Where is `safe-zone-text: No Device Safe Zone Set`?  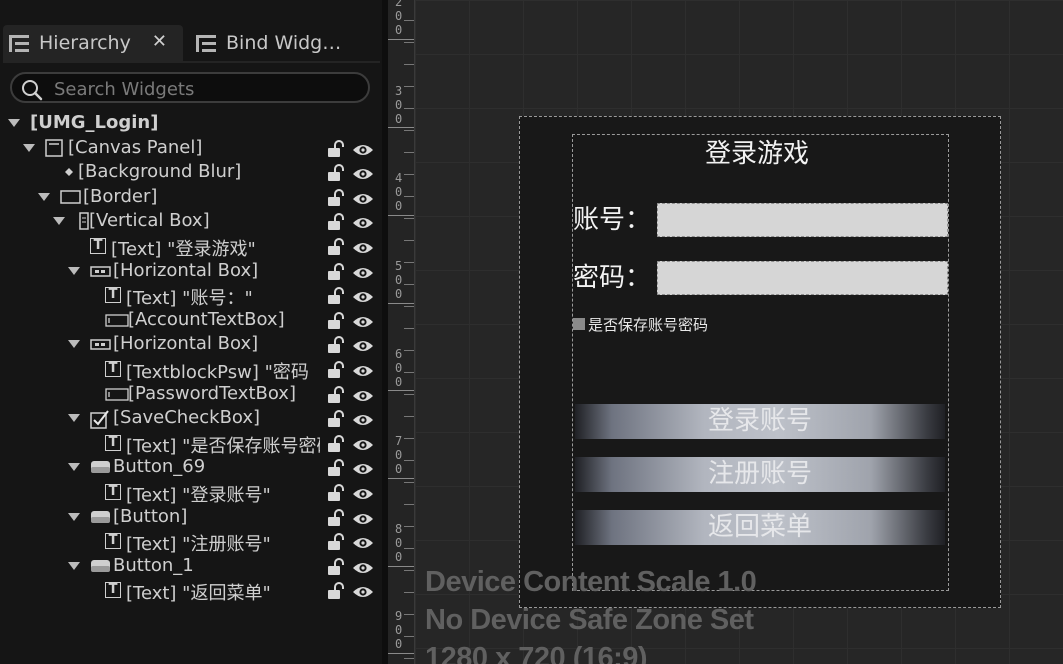
safe-zone-text: No Device Safe Zone Set is located at coordinates (589, 620).